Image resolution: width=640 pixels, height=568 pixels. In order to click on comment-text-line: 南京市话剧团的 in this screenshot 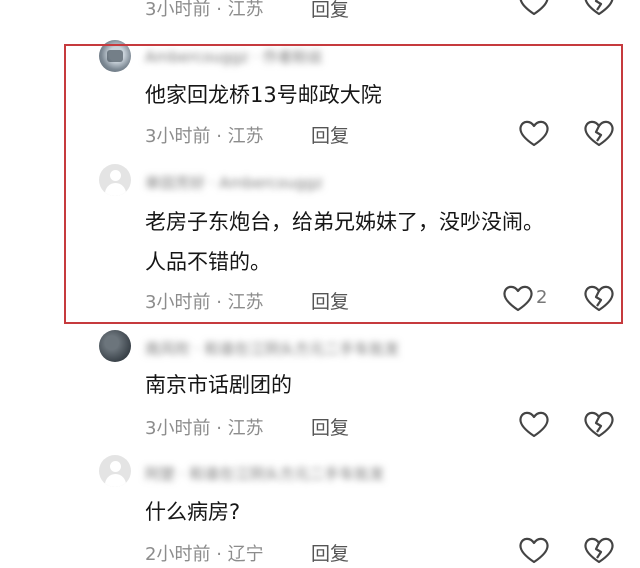, I will do `click(218, 385)`.